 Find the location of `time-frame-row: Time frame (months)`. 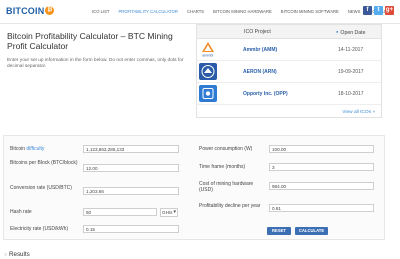

time-frame-row: Time frame (months) is located at coordinates (234, 167).